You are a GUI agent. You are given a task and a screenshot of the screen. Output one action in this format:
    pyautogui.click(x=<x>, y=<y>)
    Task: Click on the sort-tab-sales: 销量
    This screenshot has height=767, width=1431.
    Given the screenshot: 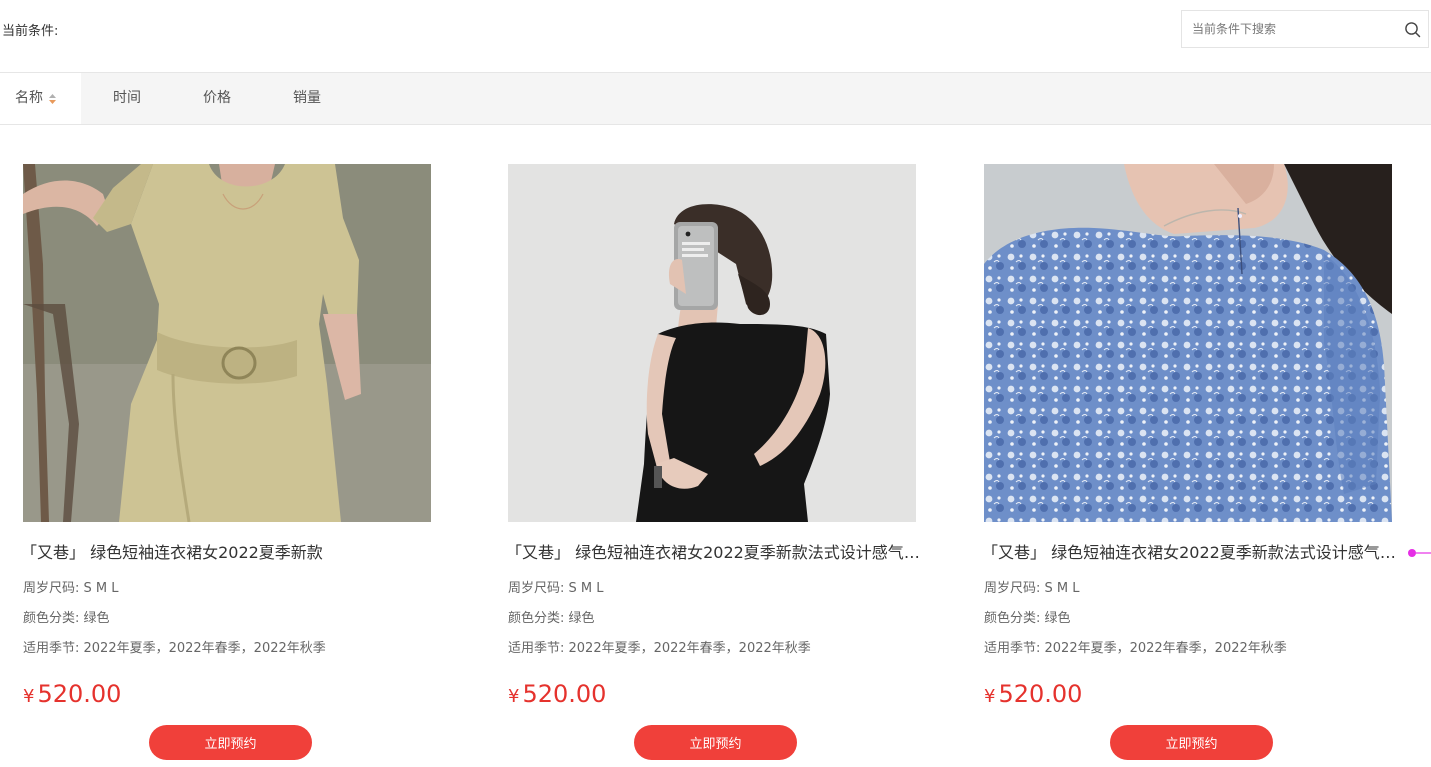 What is the action you would take?
    pyautogui.click(x=307, y=98)
    